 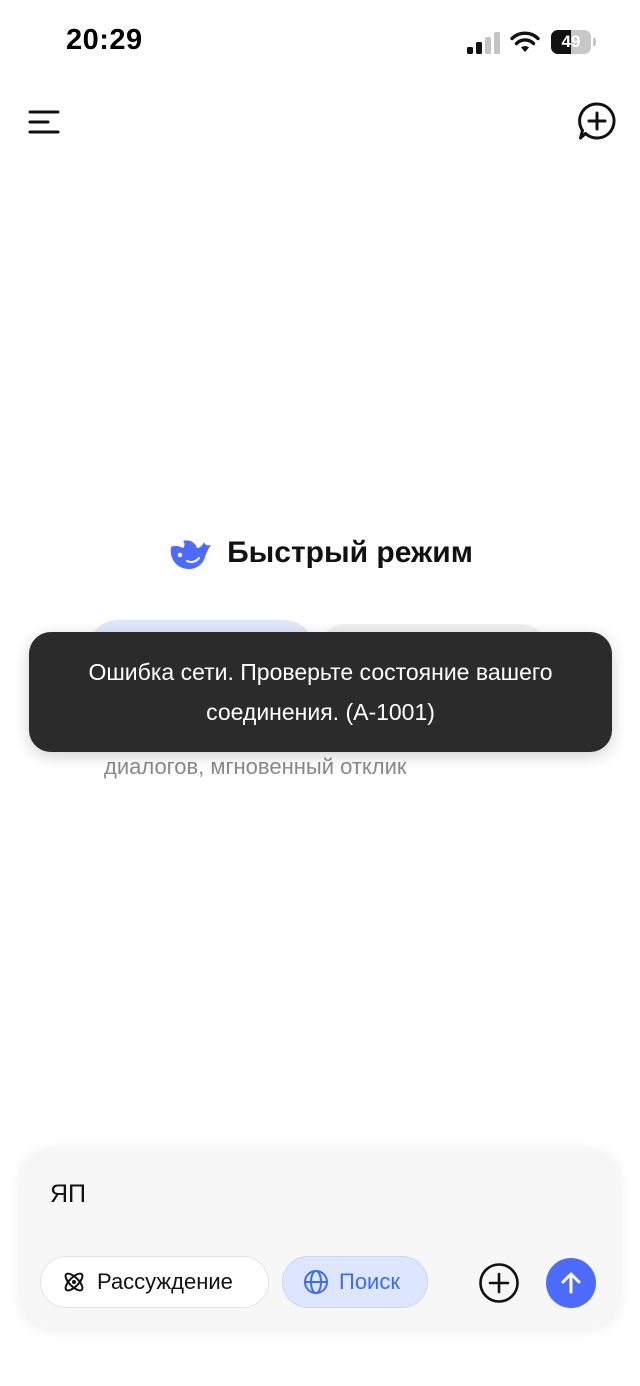 What do you see at coordinates (483, 43) in the screenshot?
I see `signal-icon` at bounding box center [483, 43].